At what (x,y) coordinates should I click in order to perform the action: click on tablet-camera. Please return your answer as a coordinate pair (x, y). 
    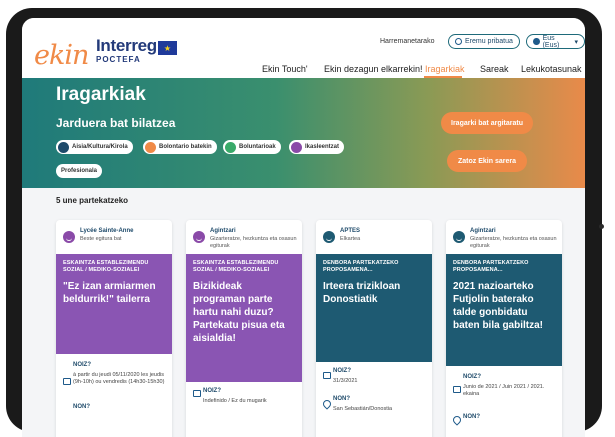
    Looking at the image, I should click on (601, 226).